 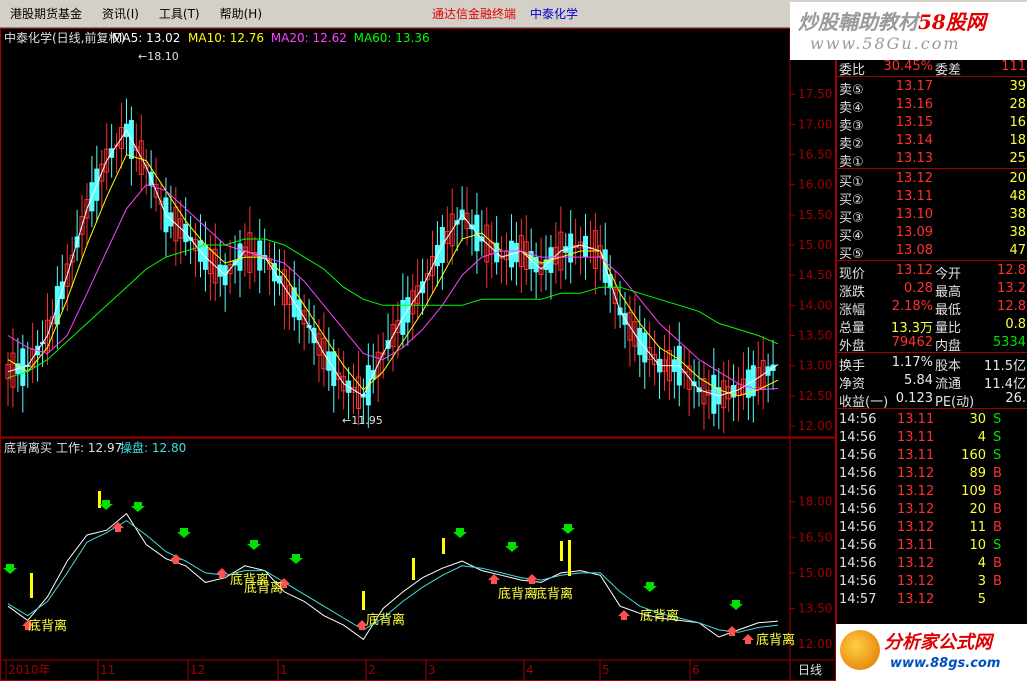 What do you see at coordinates (918, 380) in the screenshot?
I see `quote-value: 5.84` at bounding box center [918, 380].